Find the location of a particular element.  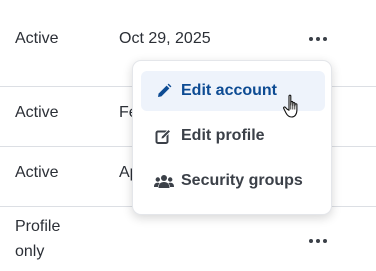

date-cell: Oct 29, 2025 is located at coordinates (165, 38).